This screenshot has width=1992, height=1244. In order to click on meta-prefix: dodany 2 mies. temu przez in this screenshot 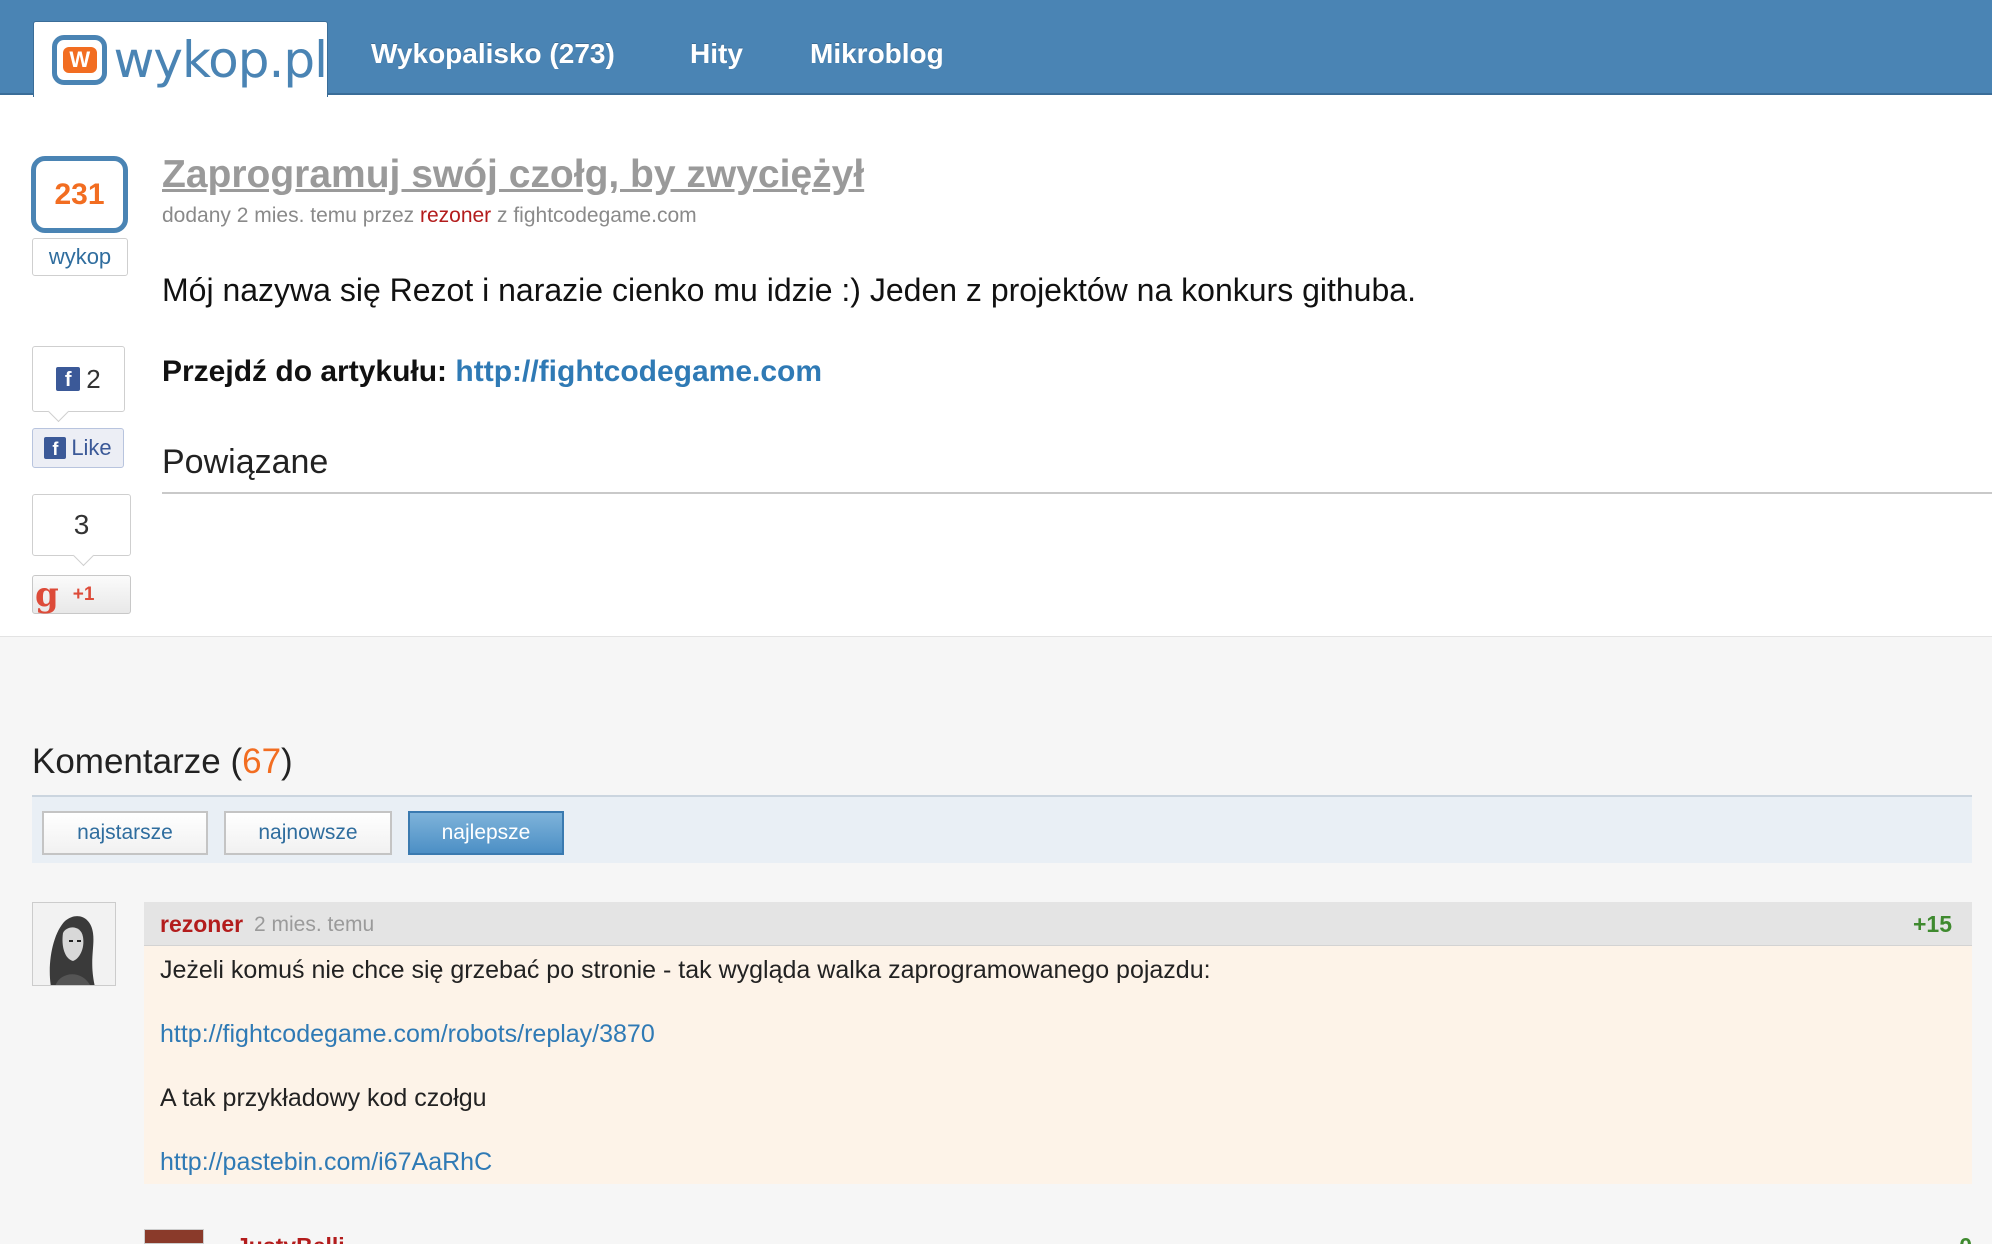, I will do `click(288, 215)`.